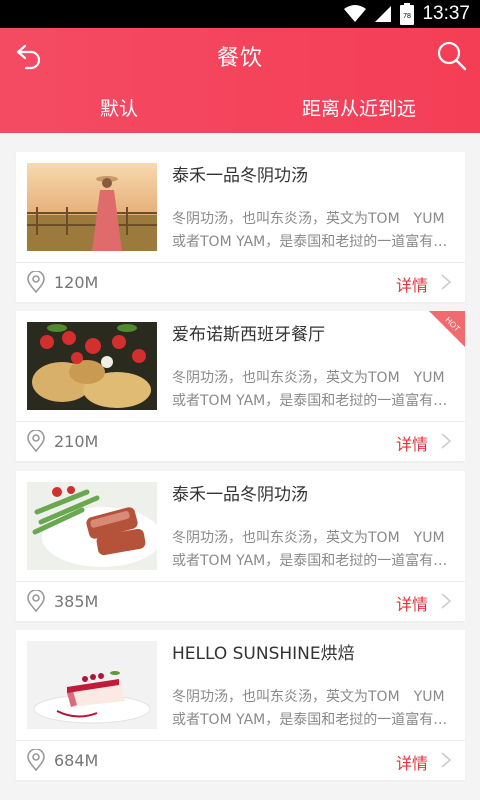 This screenshot has height=800, width=480. I want to click on status-bar: 78 13:37, so click(240, 14).